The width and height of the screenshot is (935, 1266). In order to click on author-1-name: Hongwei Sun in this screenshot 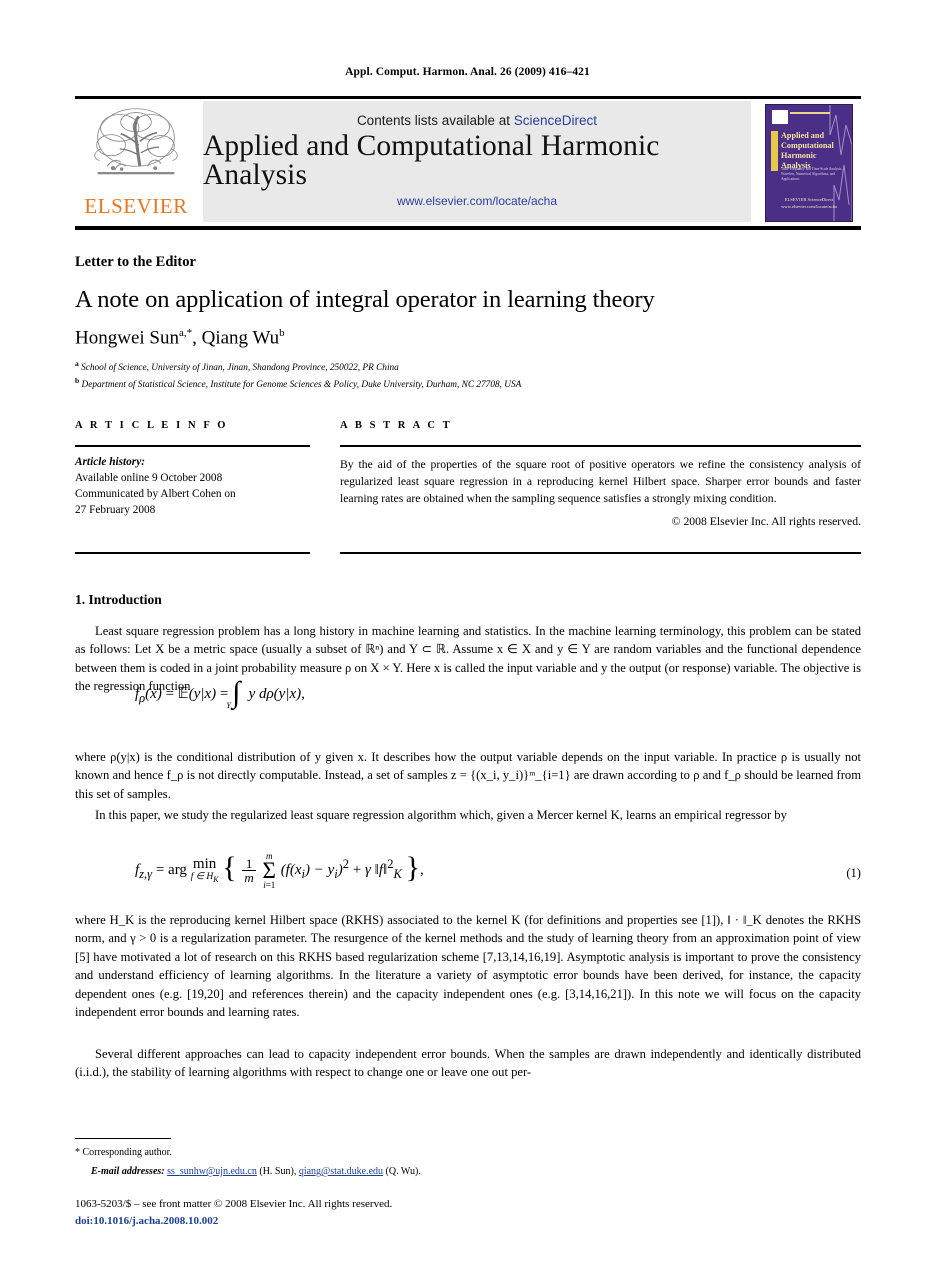, I will do `click(127, 338)`.